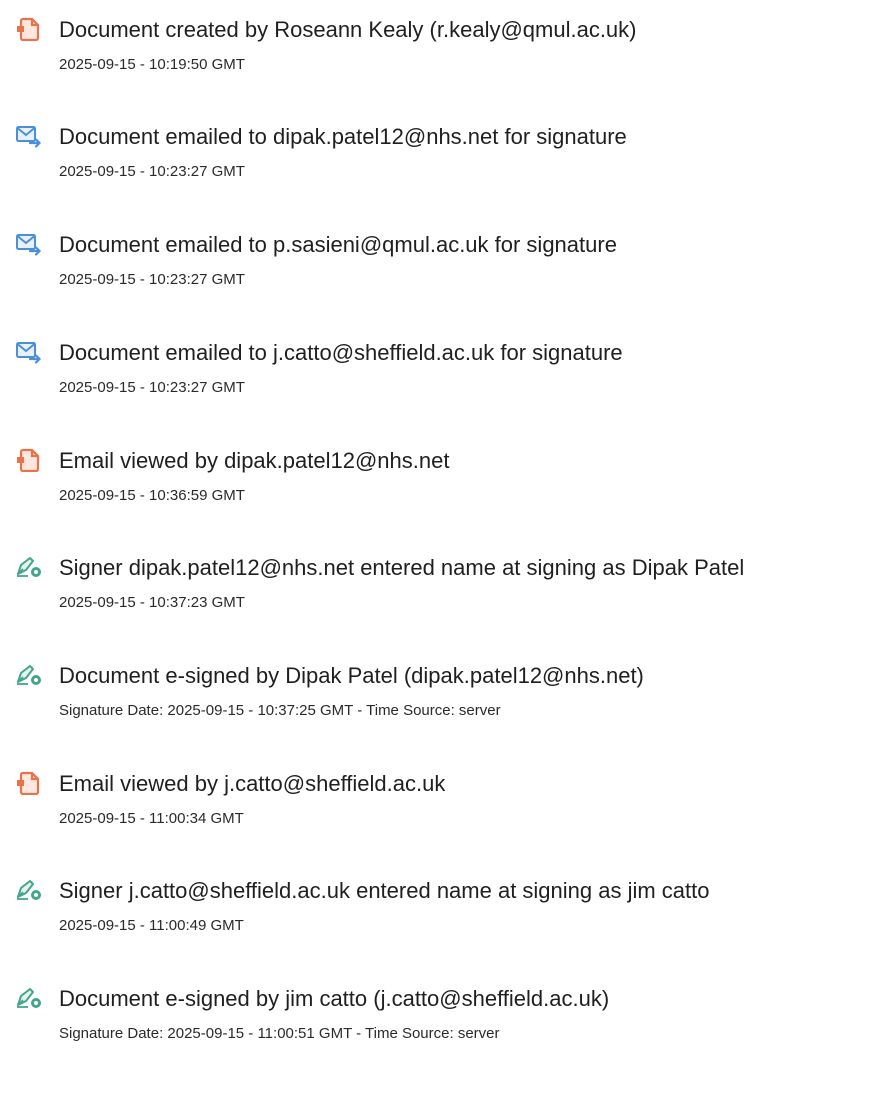 The height and width of the screenshot is (1111, 890). What do you see at coordinates (151, 925) in the screenshot?
I see `event-timestamp: 2025-09-15 - 11:00:49 GMT` at bounding box center [151, 925].